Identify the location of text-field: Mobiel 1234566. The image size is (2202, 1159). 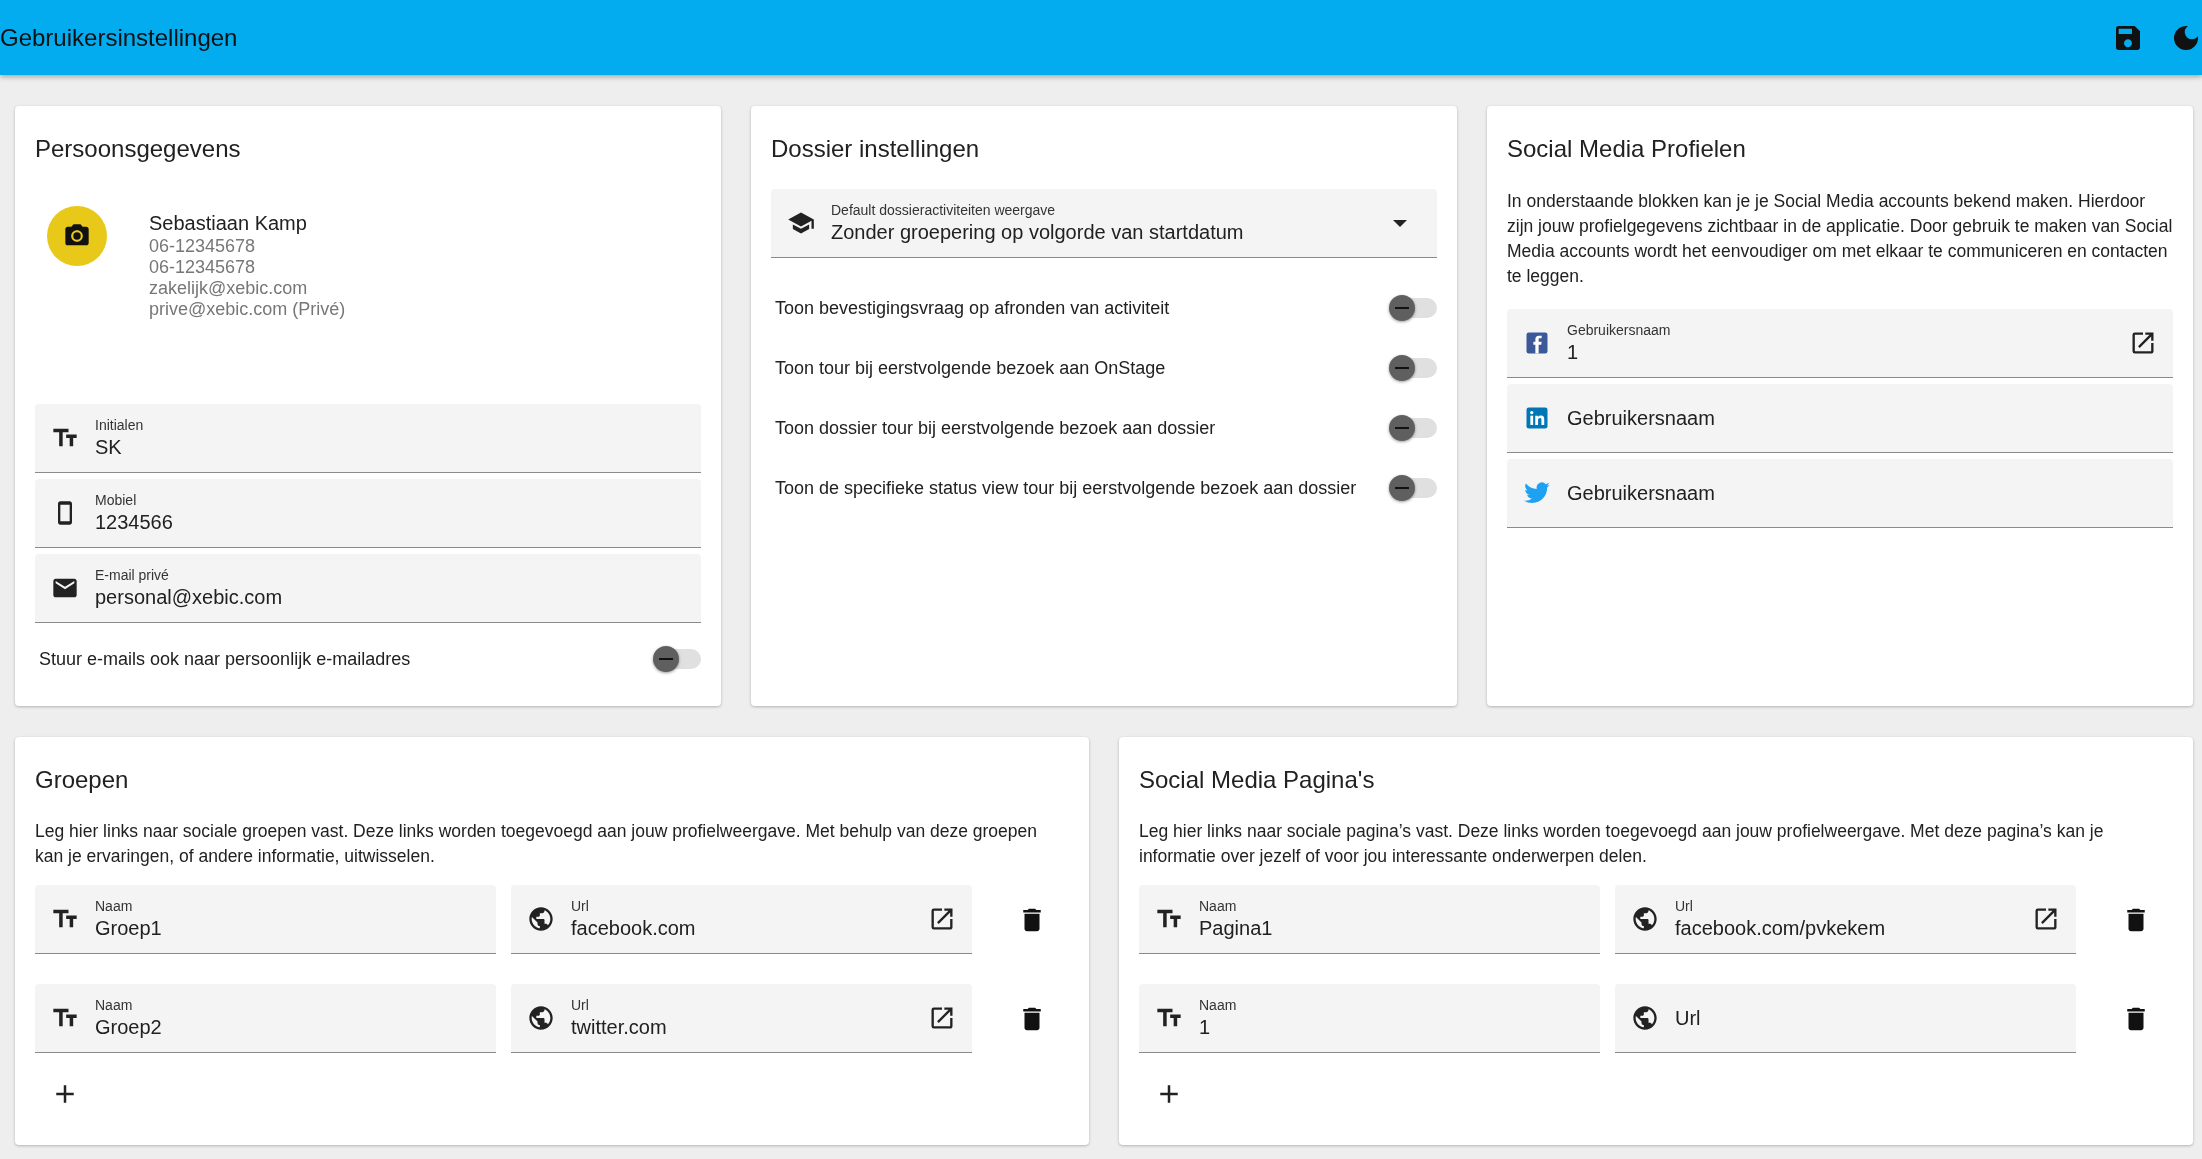
(368, 513).